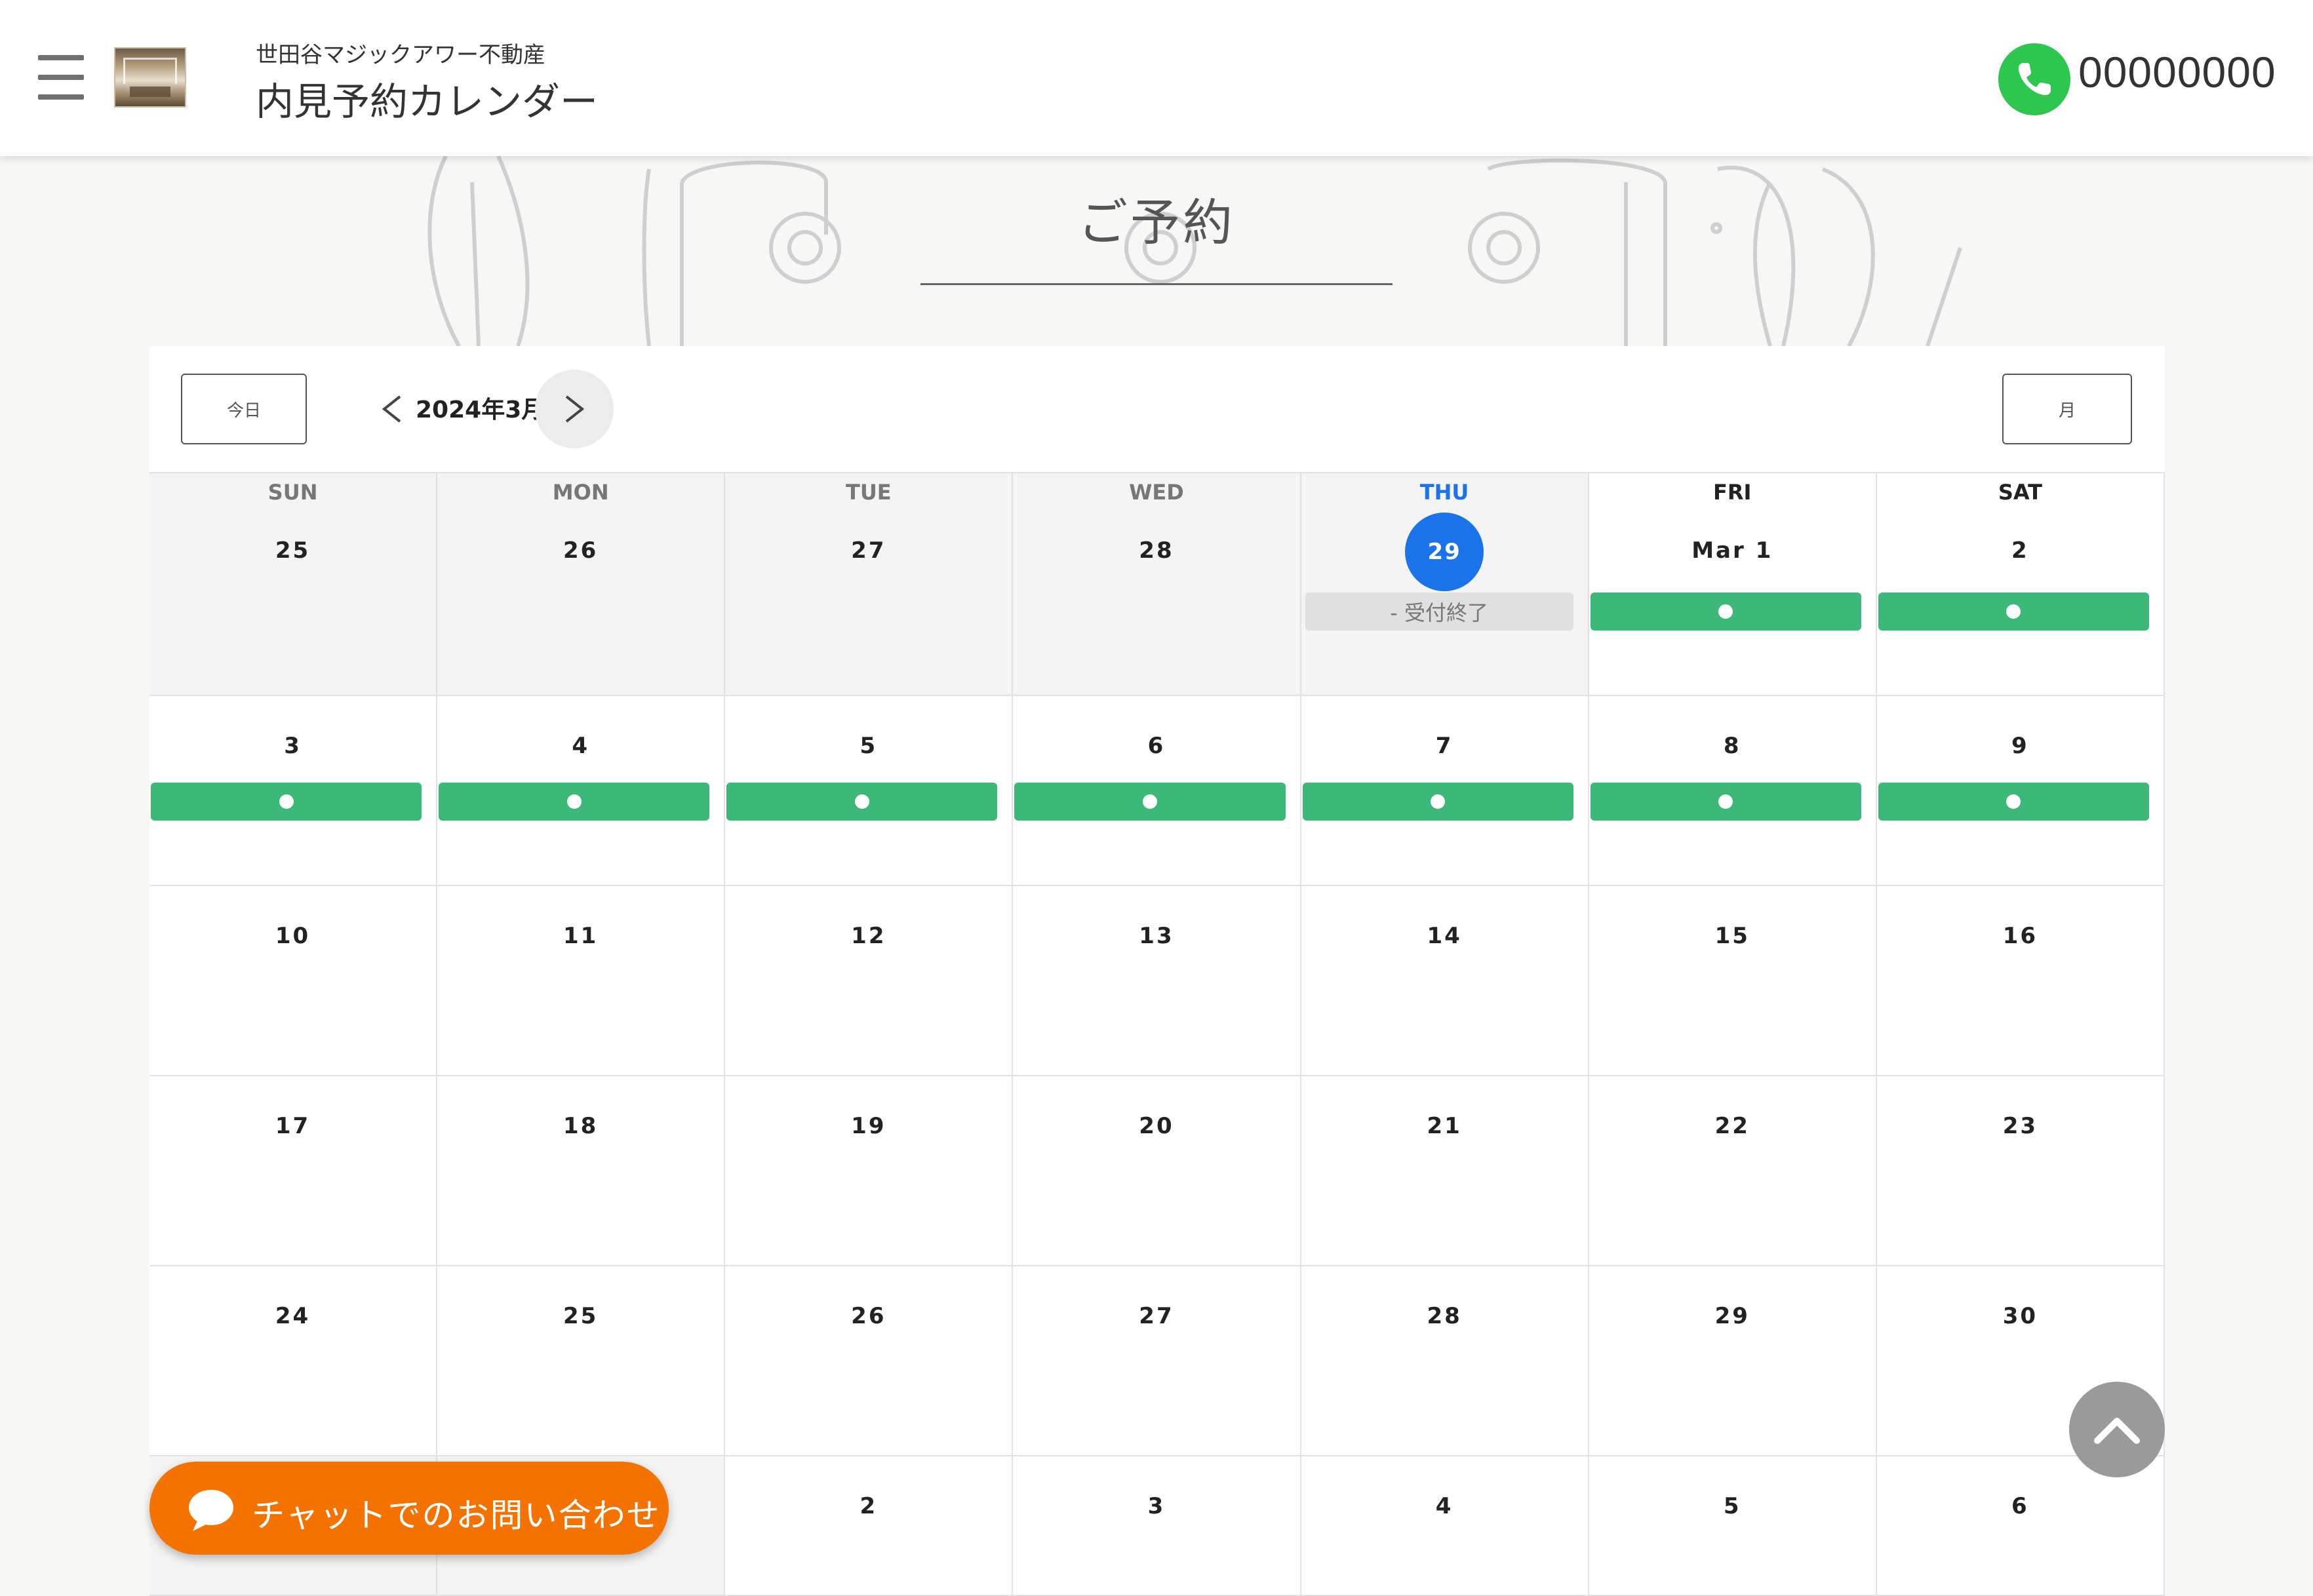 The width and height of the screenshot is (2313, 1596). Describe the element at coordinates (869, 584) in the screenshot. I see `calendar-day-cell: TUE 27` at that location.